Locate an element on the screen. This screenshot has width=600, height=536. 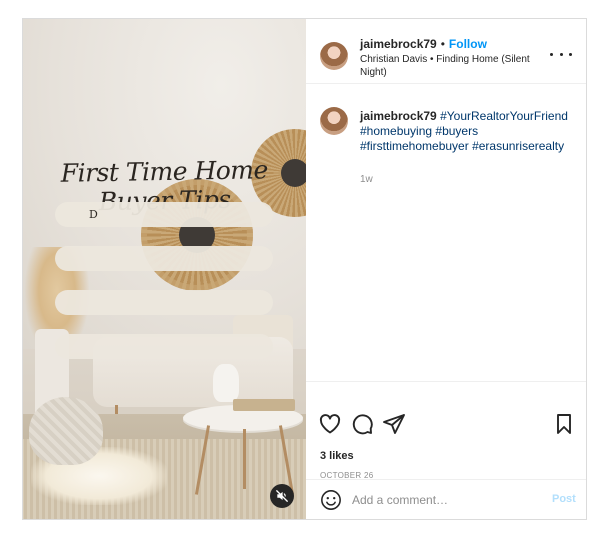
share-button is located at coordinates (394, 424).